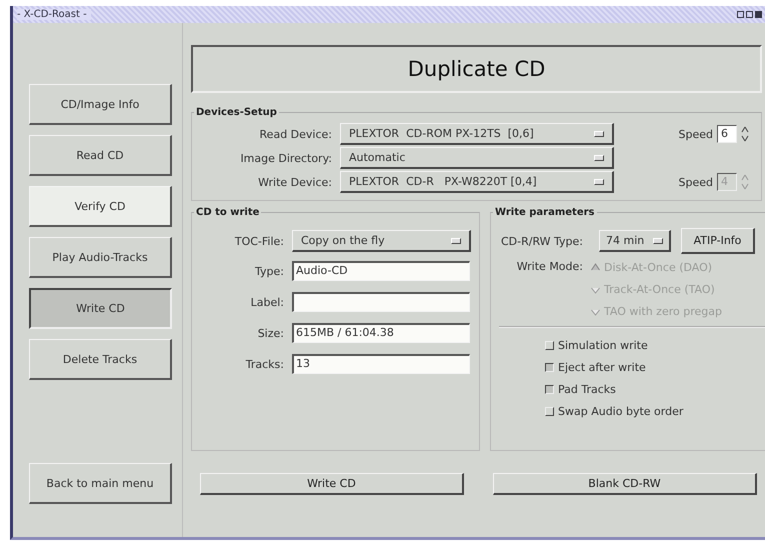 The height and width of the screenshot is (545, 765). What do you see at coordinates (269, 271) in the screenshot?
I see `field-label: Type:` at bounding box center [269, 271].